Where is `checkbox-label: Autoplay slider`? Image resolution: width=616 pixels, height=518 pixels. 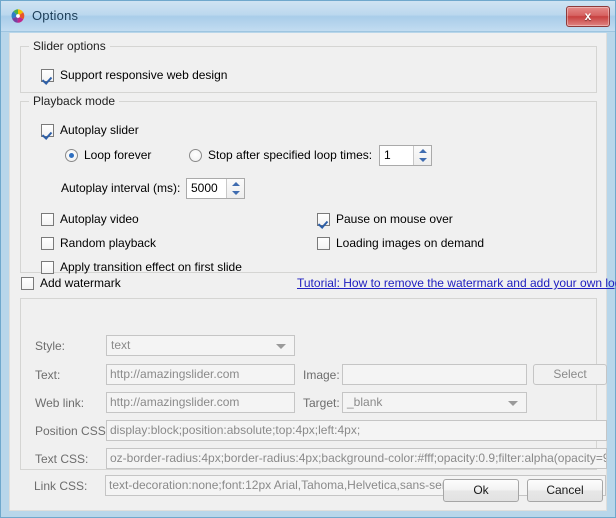
checkbox-label: Autoplay slider is located at coordinates (99, 130).